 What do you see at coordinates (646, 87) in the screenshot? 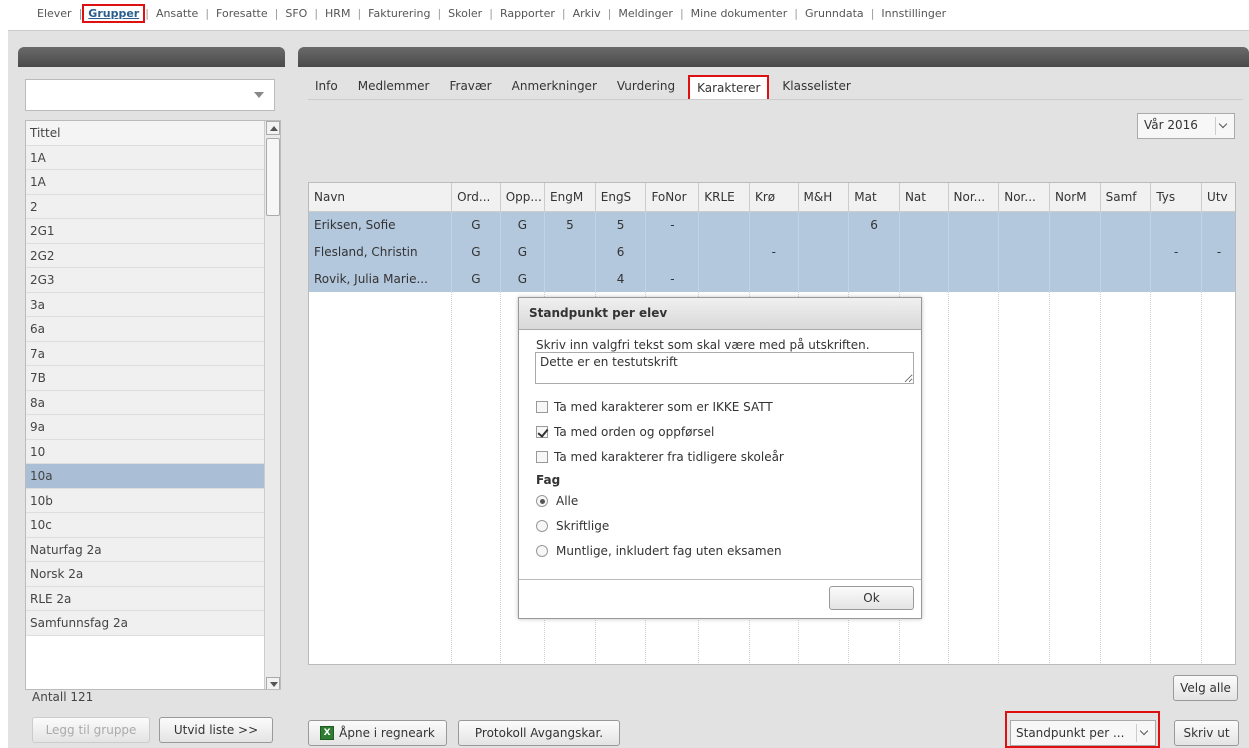
I see `tab-vurdering: Vurdering` at bounding box center [646, 87].